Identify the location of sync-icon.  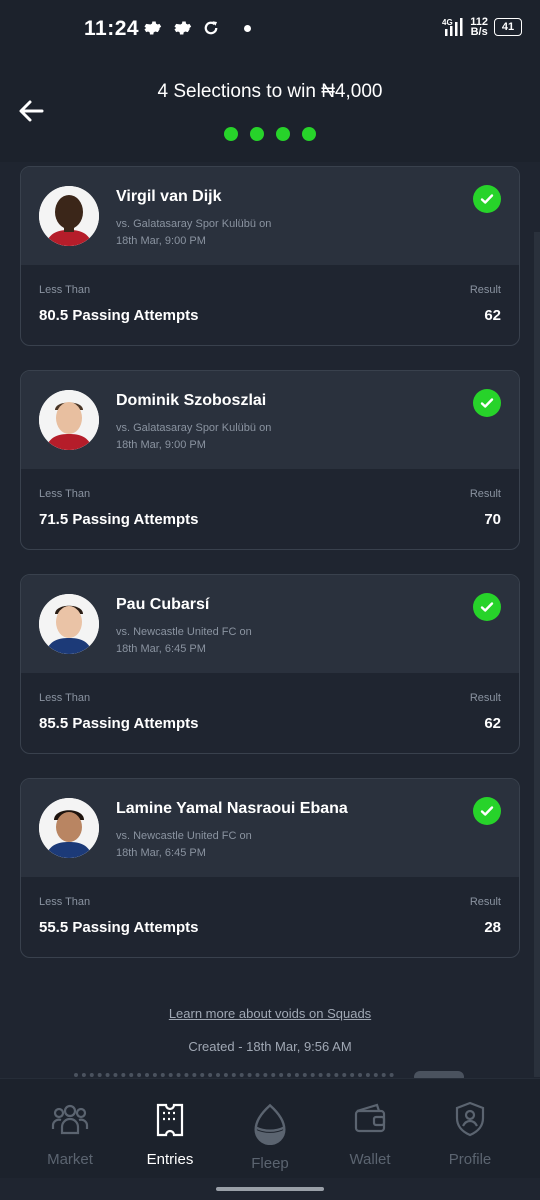
(211, 28).